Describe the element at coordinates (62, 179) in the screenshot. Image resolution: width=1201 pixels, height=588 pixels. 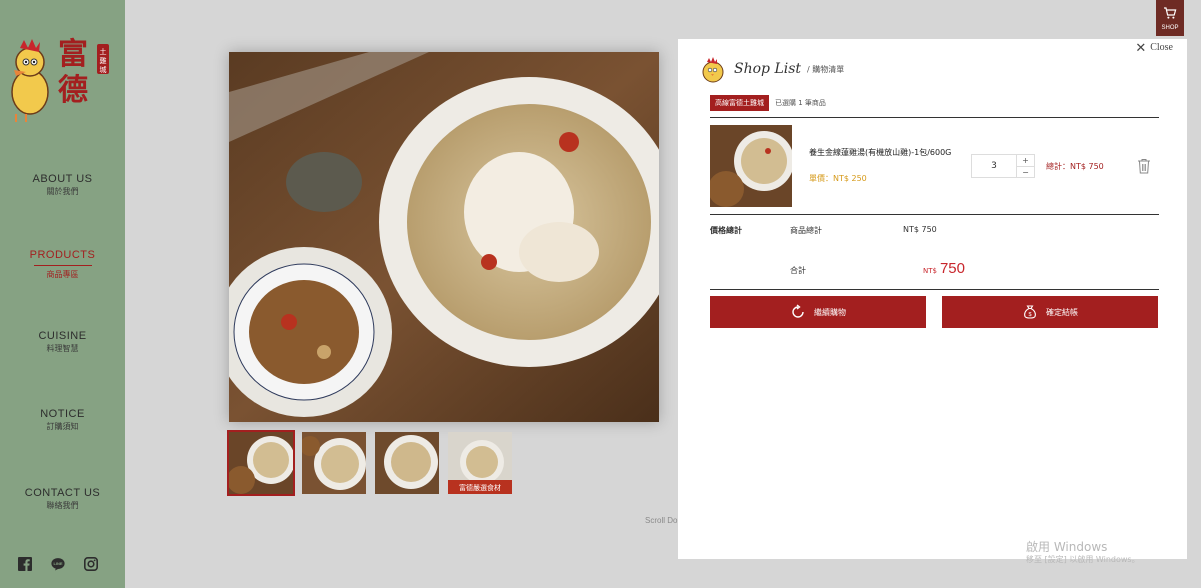
I see `nav-about-en: ABOUT US` at that location.